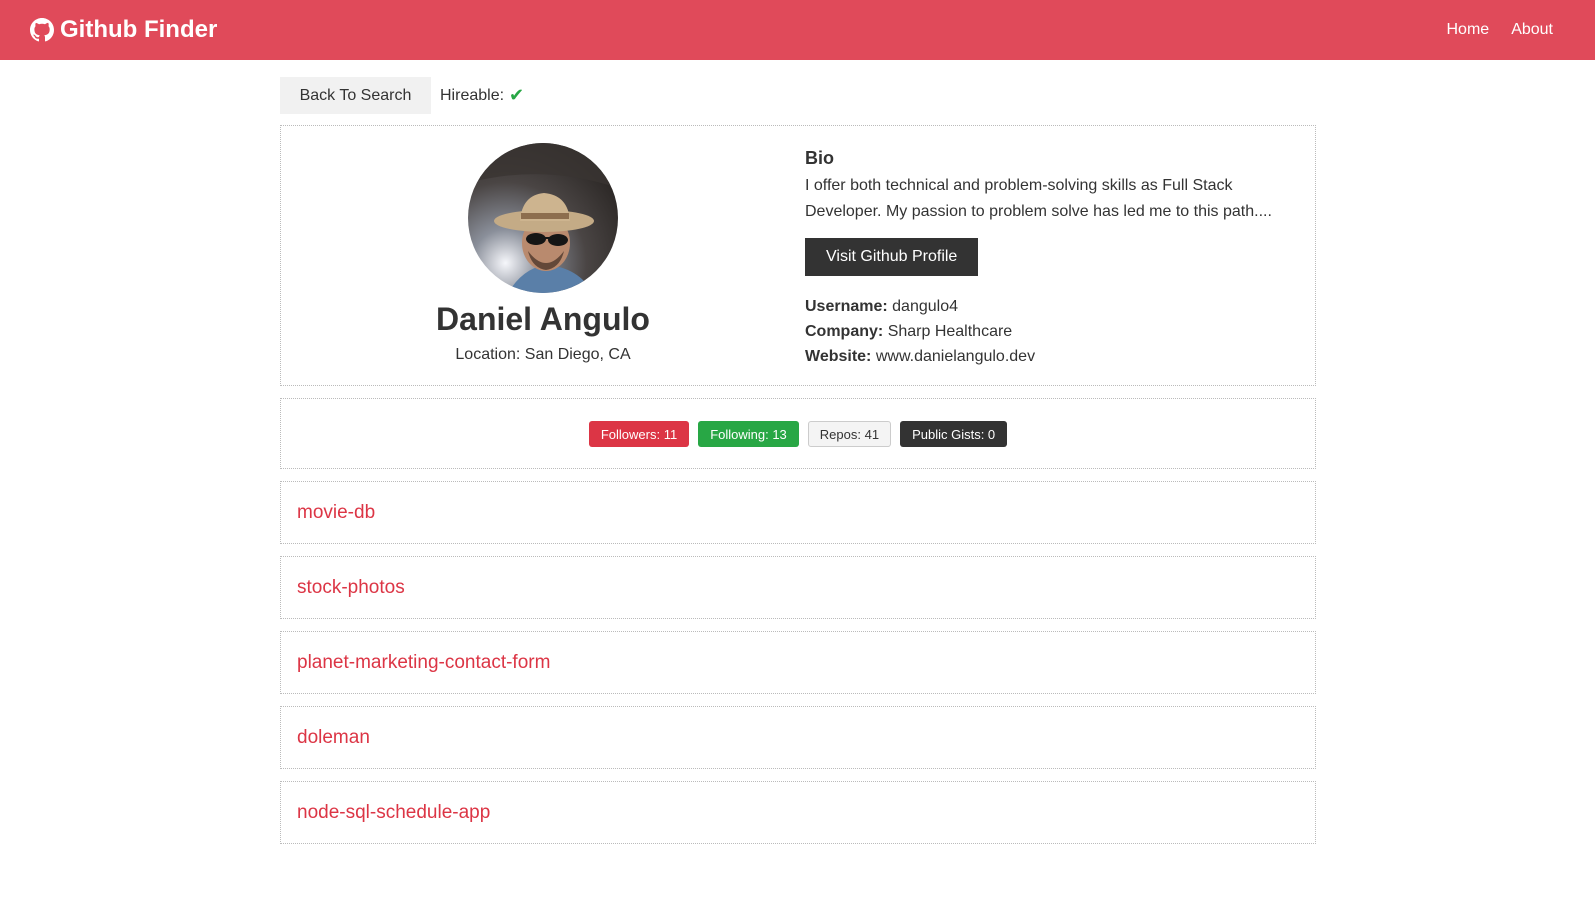  I want to click on visit-github-profile-button: Visit Github Profile, so click(892, 257).